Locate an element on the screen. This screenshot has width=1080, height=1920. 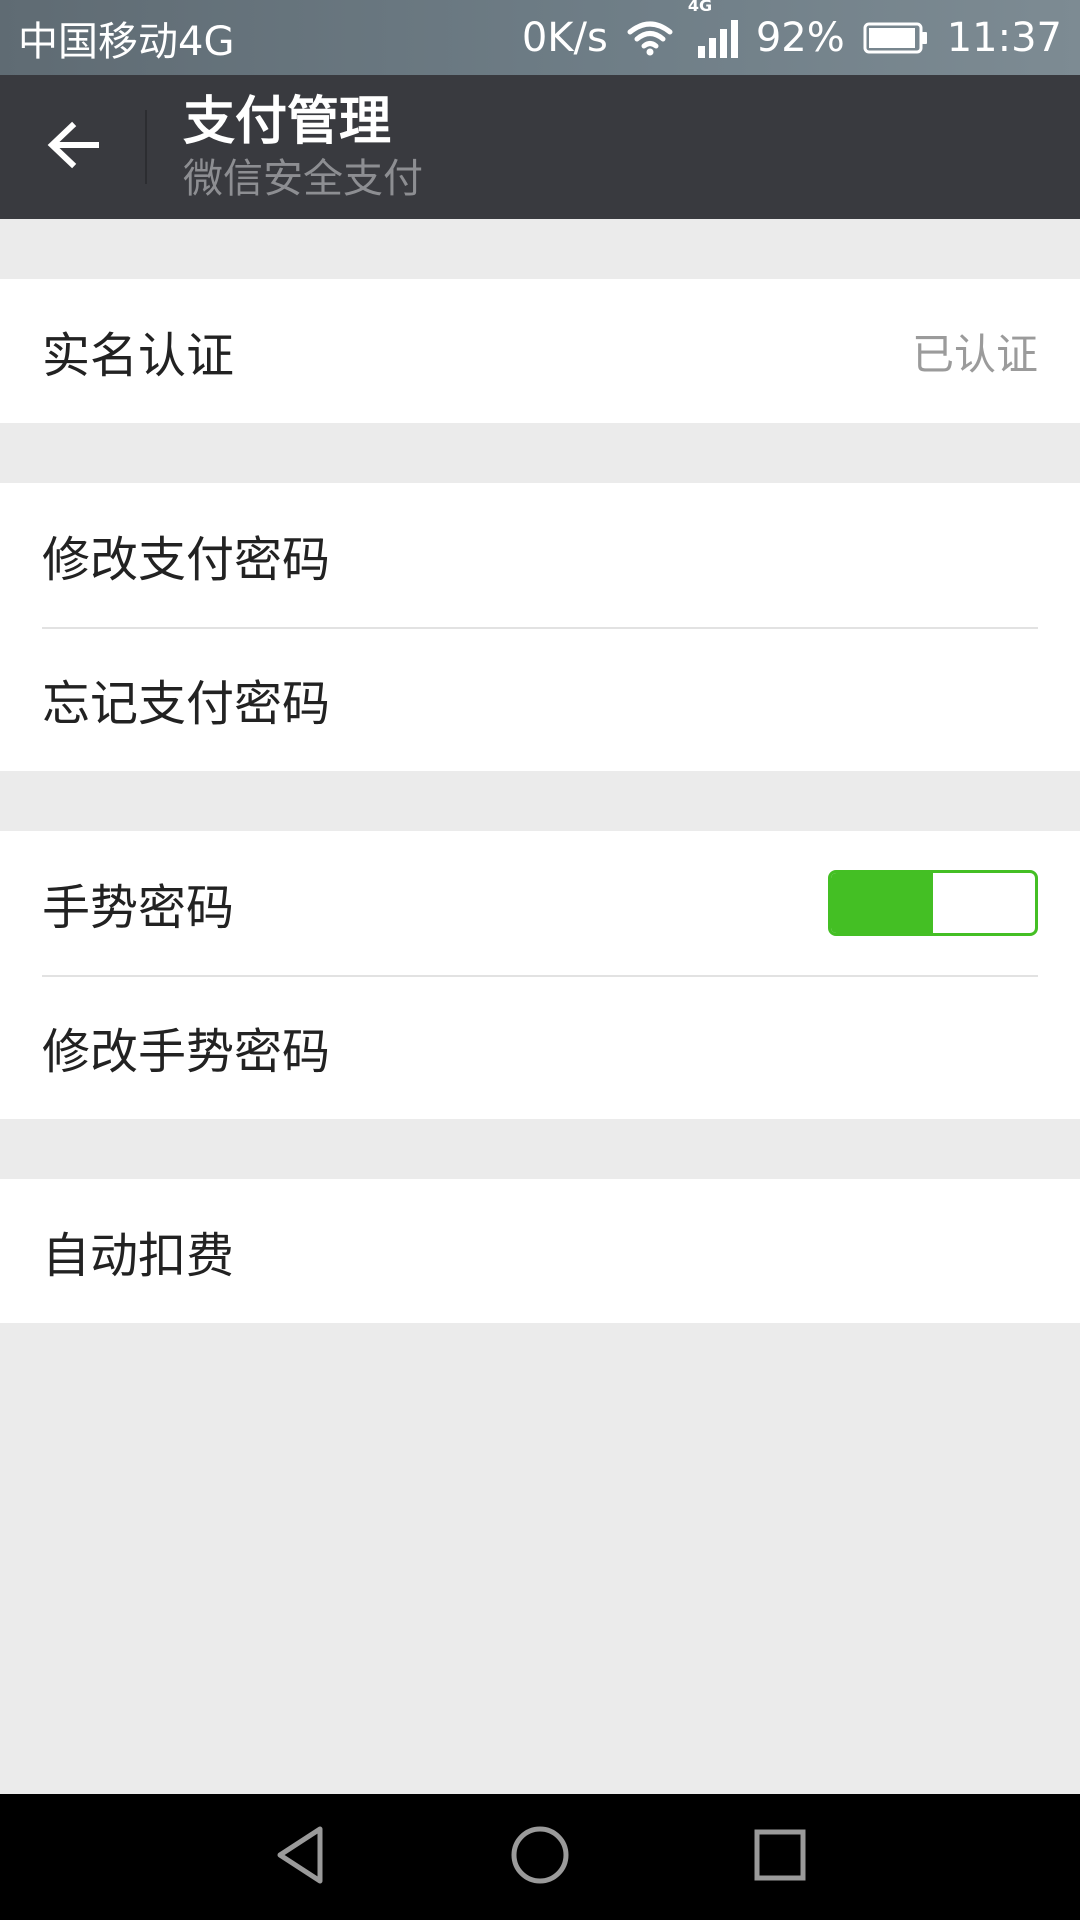
forgot-payment-password-label: 忘记支付密码 is located at coordinates (186, 704).